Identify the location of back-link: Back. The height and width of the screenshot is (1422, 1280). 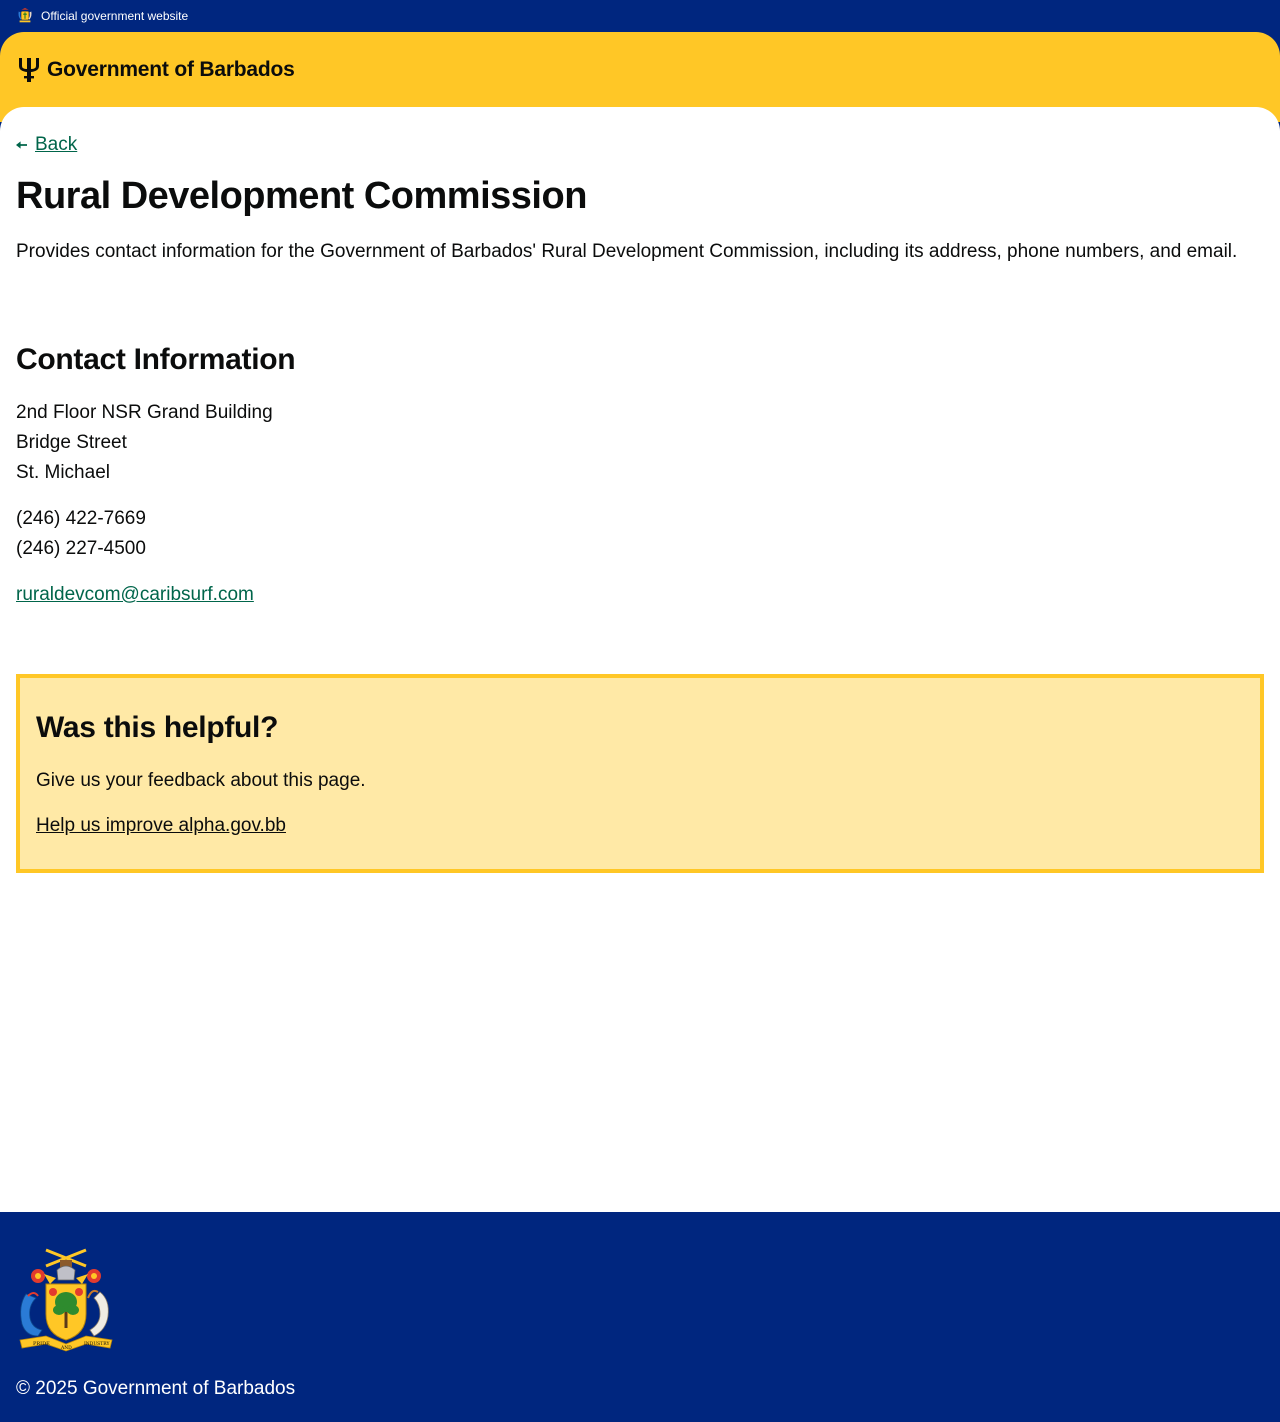
(46, 145).